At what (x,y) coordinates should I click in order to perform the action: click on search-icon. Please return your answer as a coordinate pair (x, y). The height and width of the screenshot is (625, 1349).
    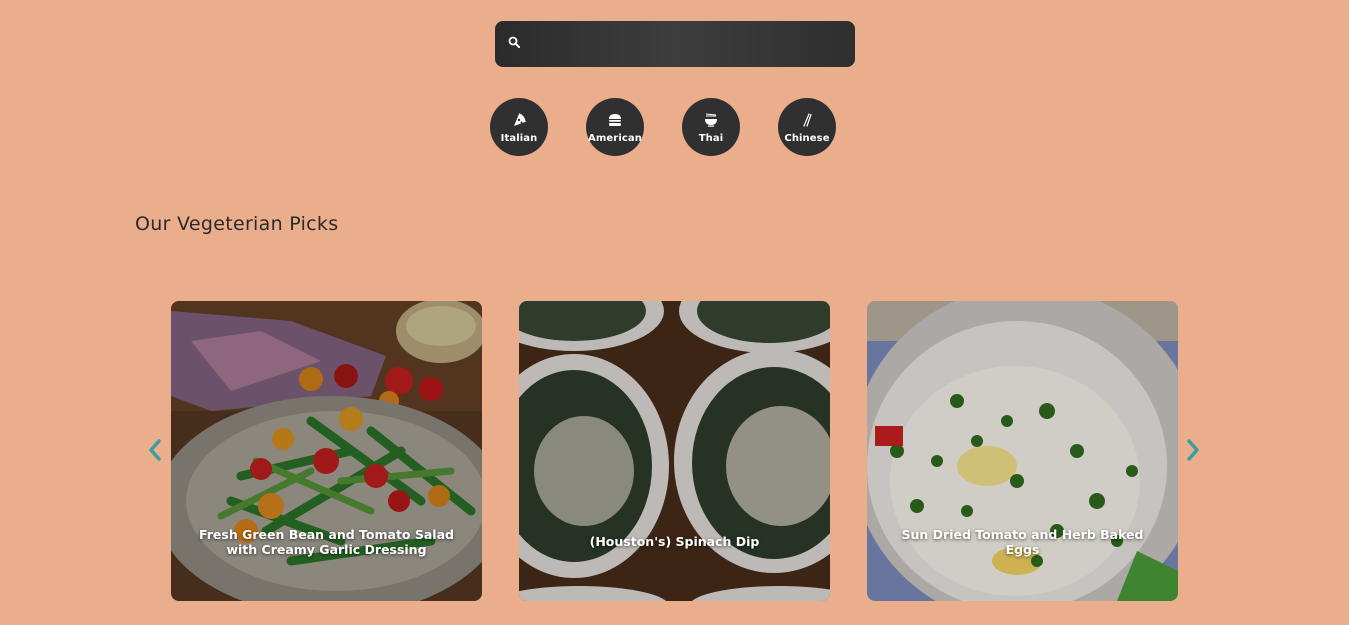
    Looking at the image, I should click on (514, 44).